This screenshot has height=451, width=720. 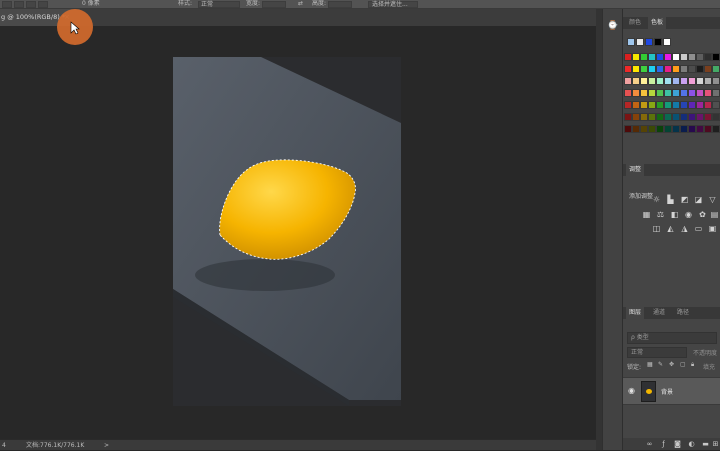 What do you see at coordinates (677, 444) in the screenshot?
I see `add-mask-icon: ◙` at bounding box center [677, 444].